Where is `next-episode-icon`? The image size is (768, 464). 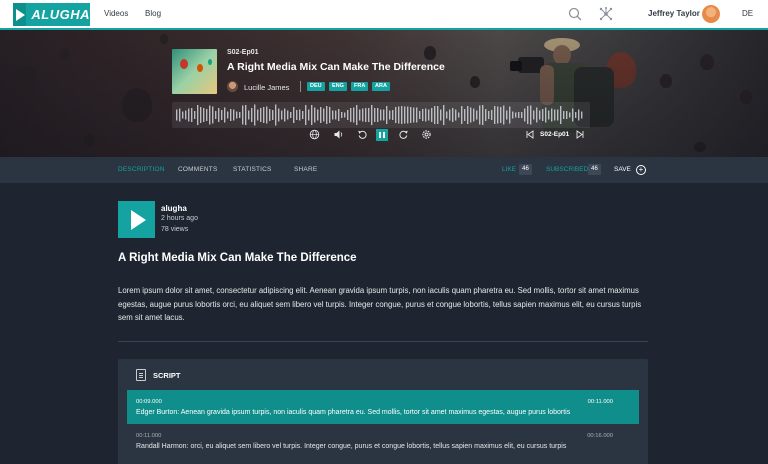 next-episode-icon is located at coordinates (580, 134).